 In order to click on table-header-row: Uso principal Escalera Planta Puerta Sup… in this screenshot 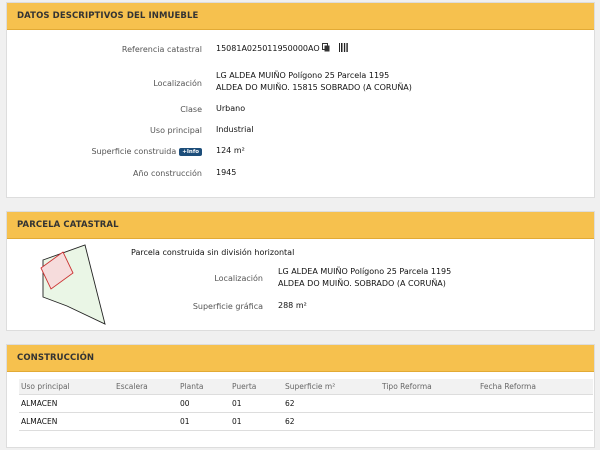, I will do `click(306, 387)`.